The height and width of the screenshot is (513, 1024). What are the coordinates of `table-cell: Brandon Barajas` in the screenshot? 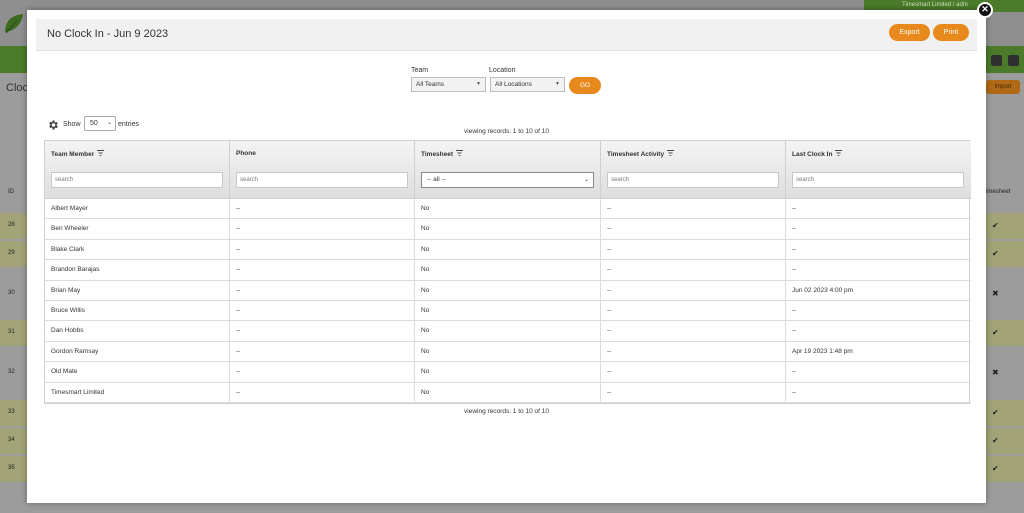 It's located at (137, 270).